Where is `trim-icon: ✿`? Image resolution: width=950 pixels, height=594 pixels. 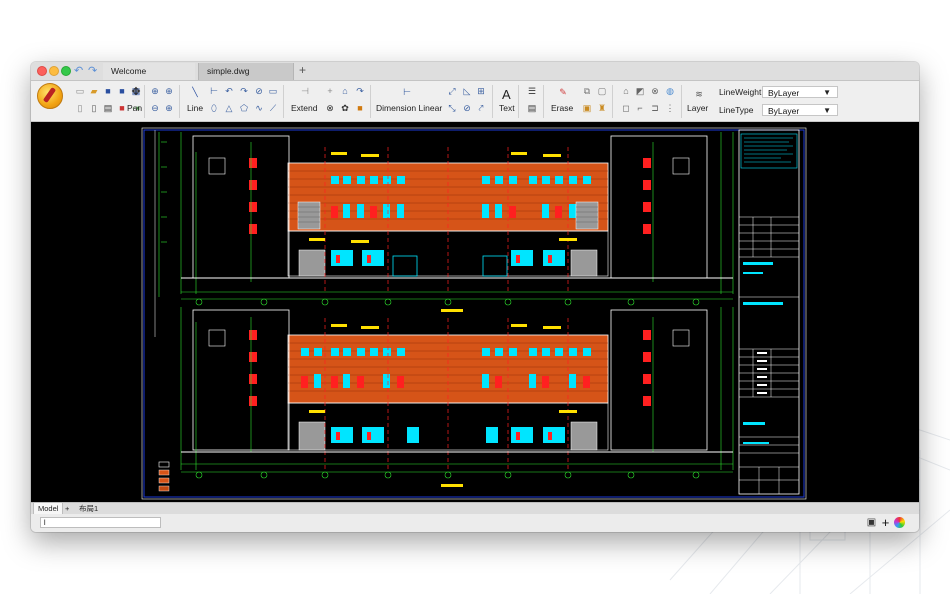 trim-icon: ✿ is located at coordinates (345, 108).